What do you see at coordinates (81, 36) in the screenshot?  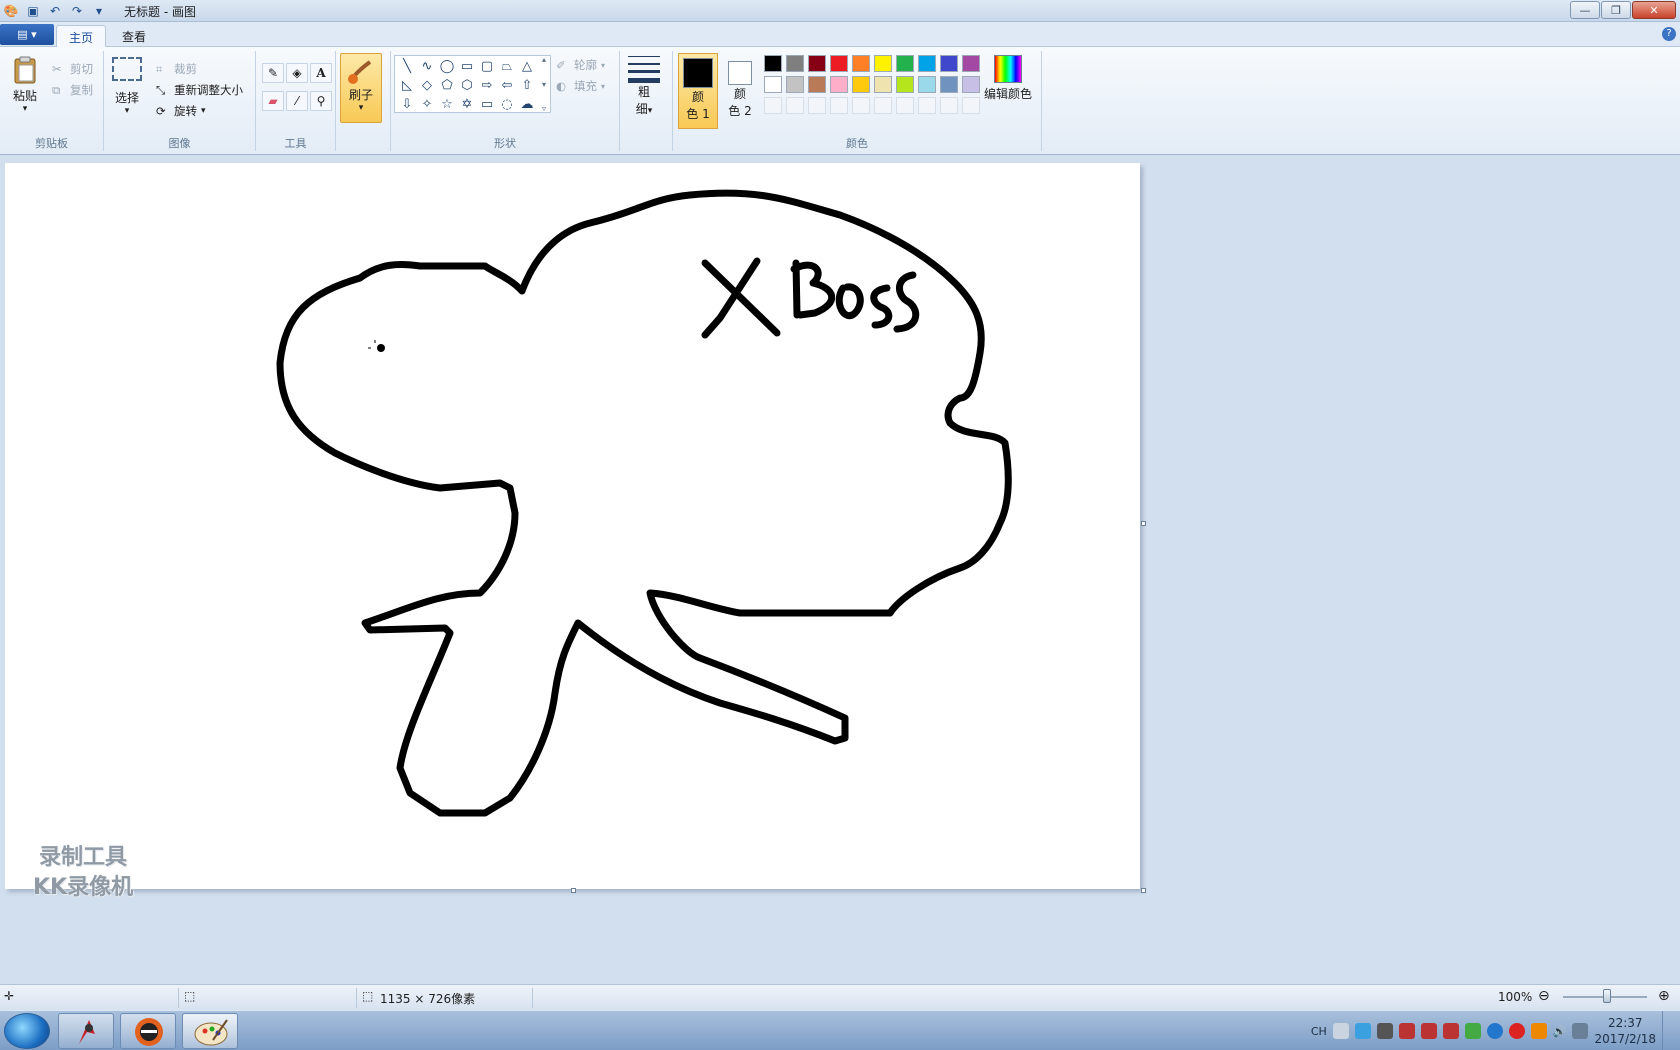 I see `tab-home: 主页` at bounding box center [81, 36].